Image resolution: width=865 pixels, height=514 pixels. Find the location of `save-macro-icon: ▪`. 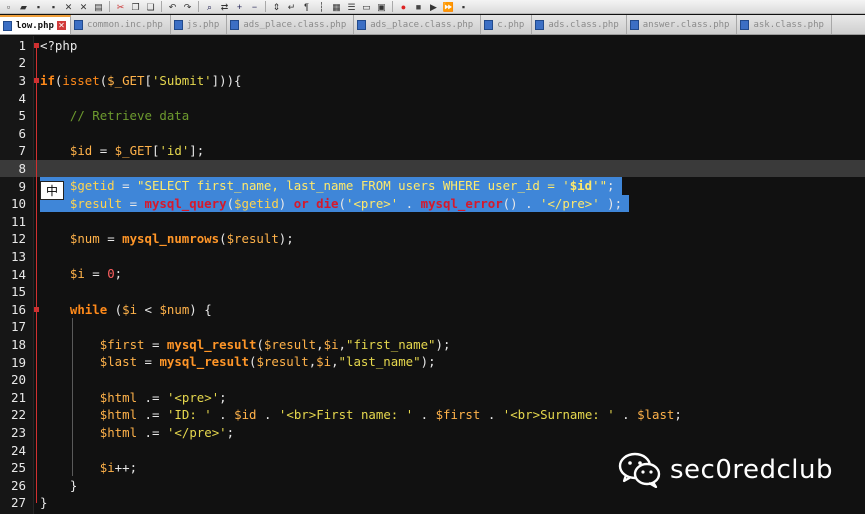

save-macro-icon: ▪ is located at coordinates (463, 7).